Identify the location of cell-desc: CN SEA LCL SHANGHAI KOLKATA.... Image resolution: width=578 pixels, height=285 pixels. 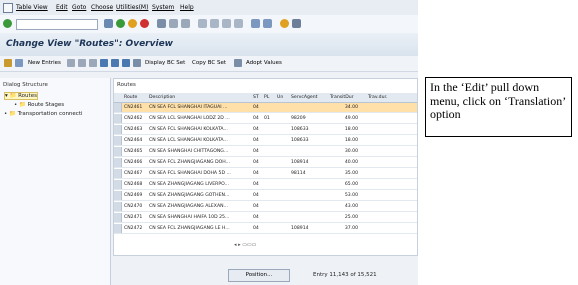
(200, 140).